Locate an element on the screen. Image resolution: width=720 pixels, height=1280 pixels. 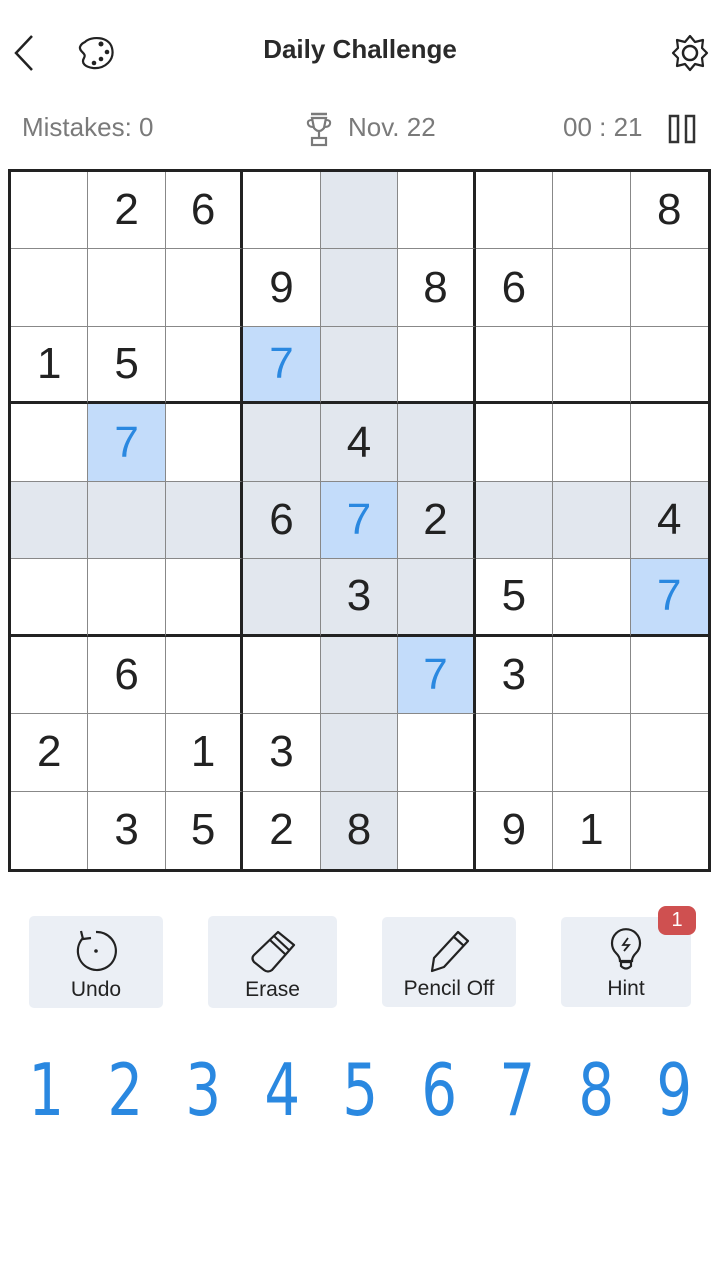
numpad-key-7: 7 is located at coordinates (517, 1090).